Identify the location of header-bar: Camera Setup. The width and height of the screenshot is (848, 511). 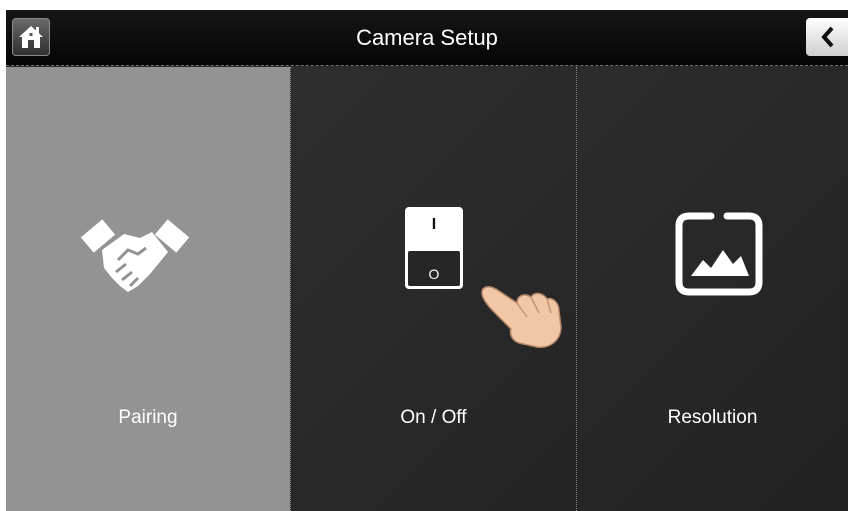
(427, 38).